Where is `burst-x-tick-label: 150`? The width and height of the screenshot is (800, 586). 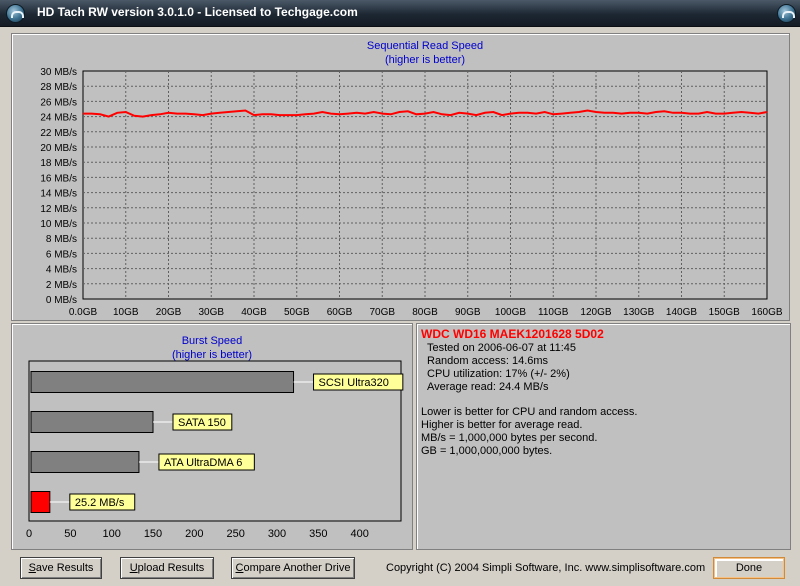
burst-x-tick-label: 150 is located at coordinates (153, 534).